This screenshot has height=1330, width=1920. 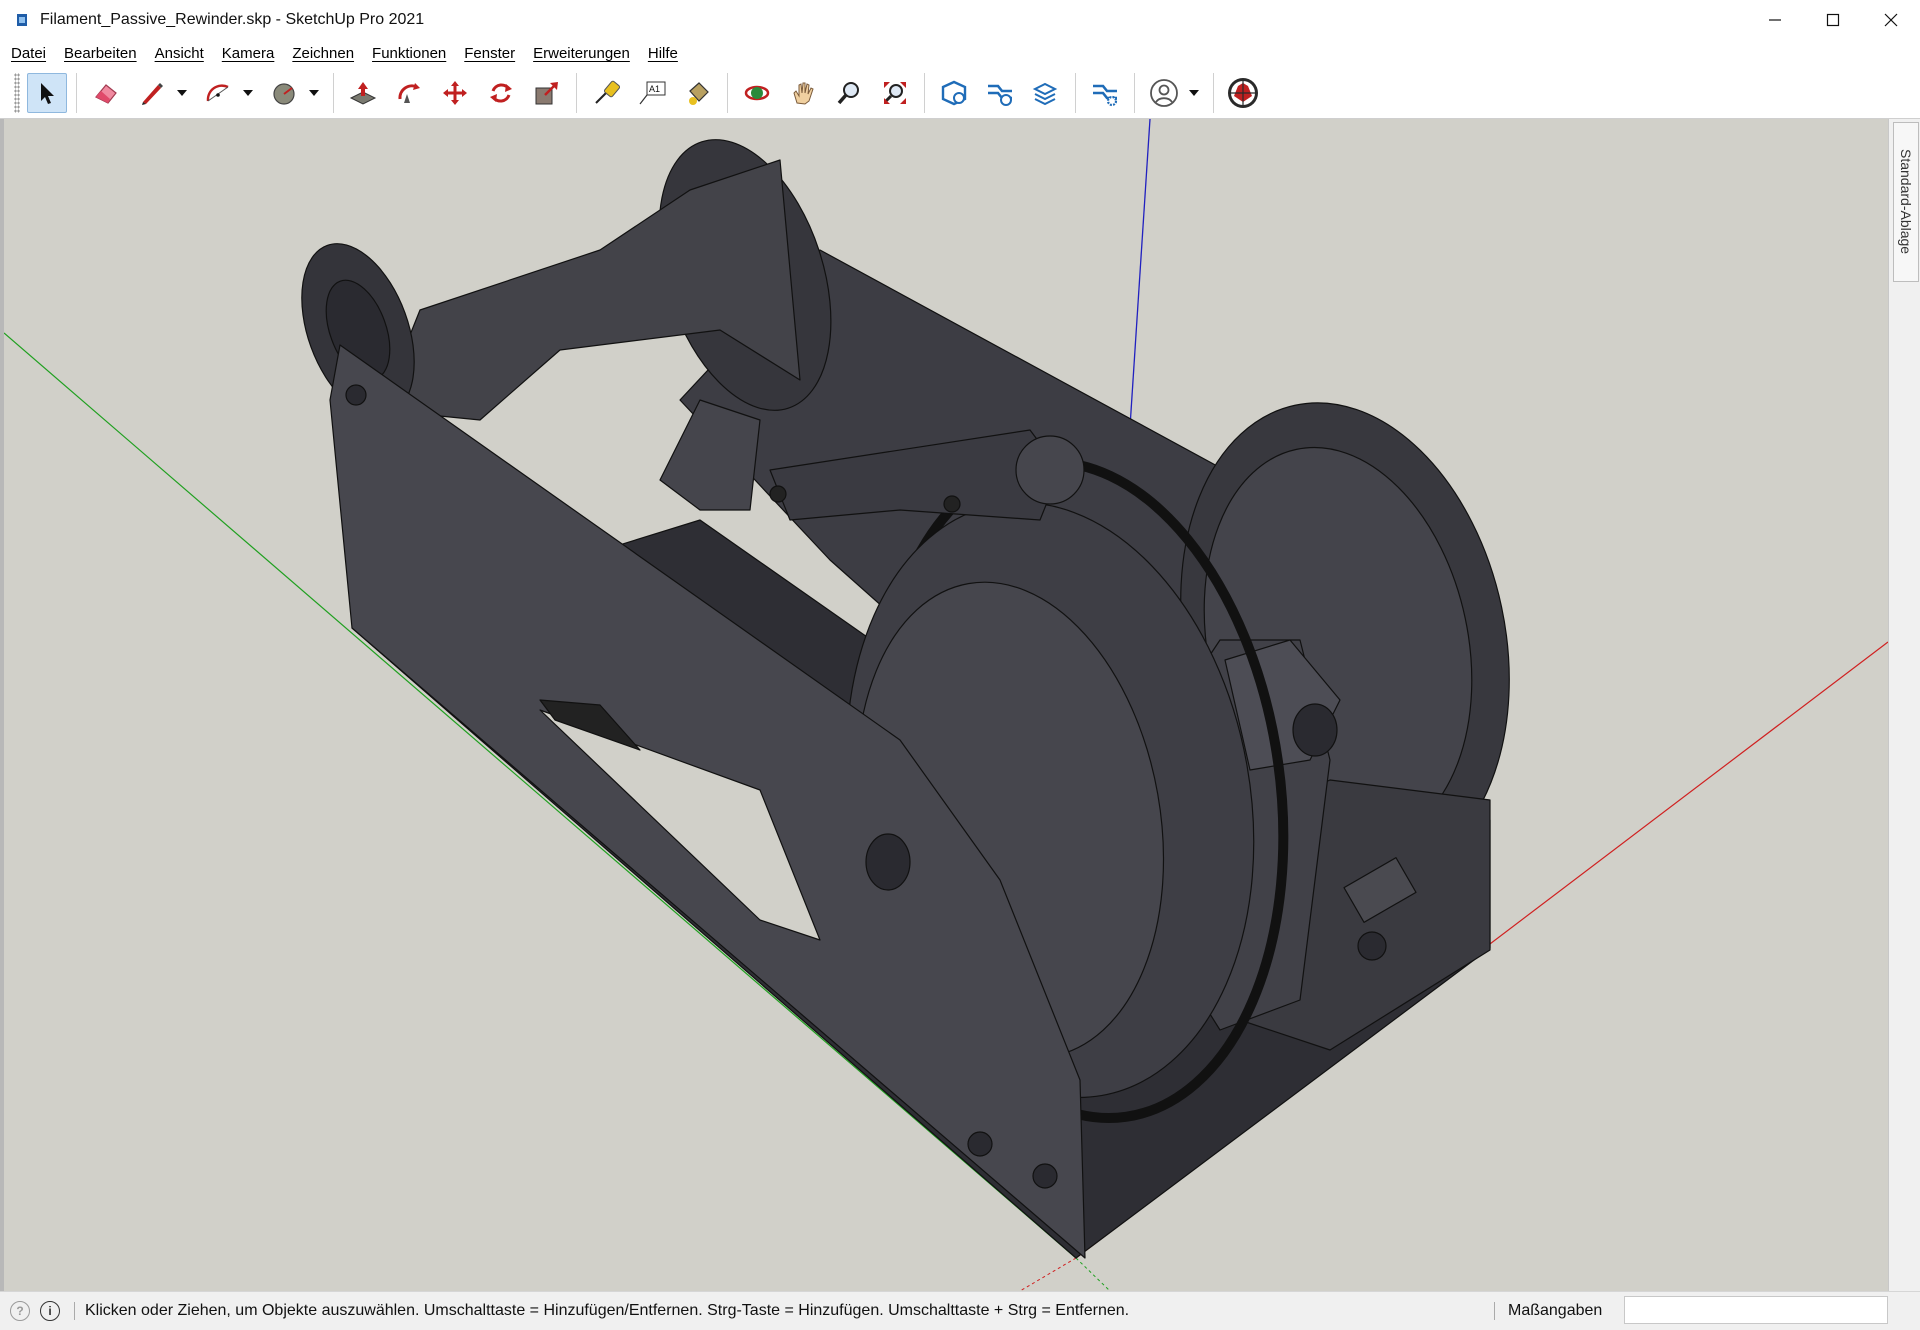 What do you see at coordinates (323, 54) in the screenshot?
I see `menu-zeichnen: Zeichnen` at bounding box center [323, 54].